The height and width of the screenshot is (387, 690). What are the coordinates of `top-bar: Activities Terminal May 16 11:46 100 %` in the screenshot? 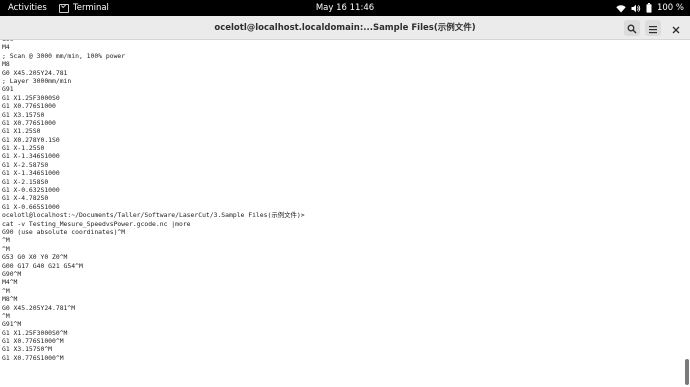 It's located at (345, 8).